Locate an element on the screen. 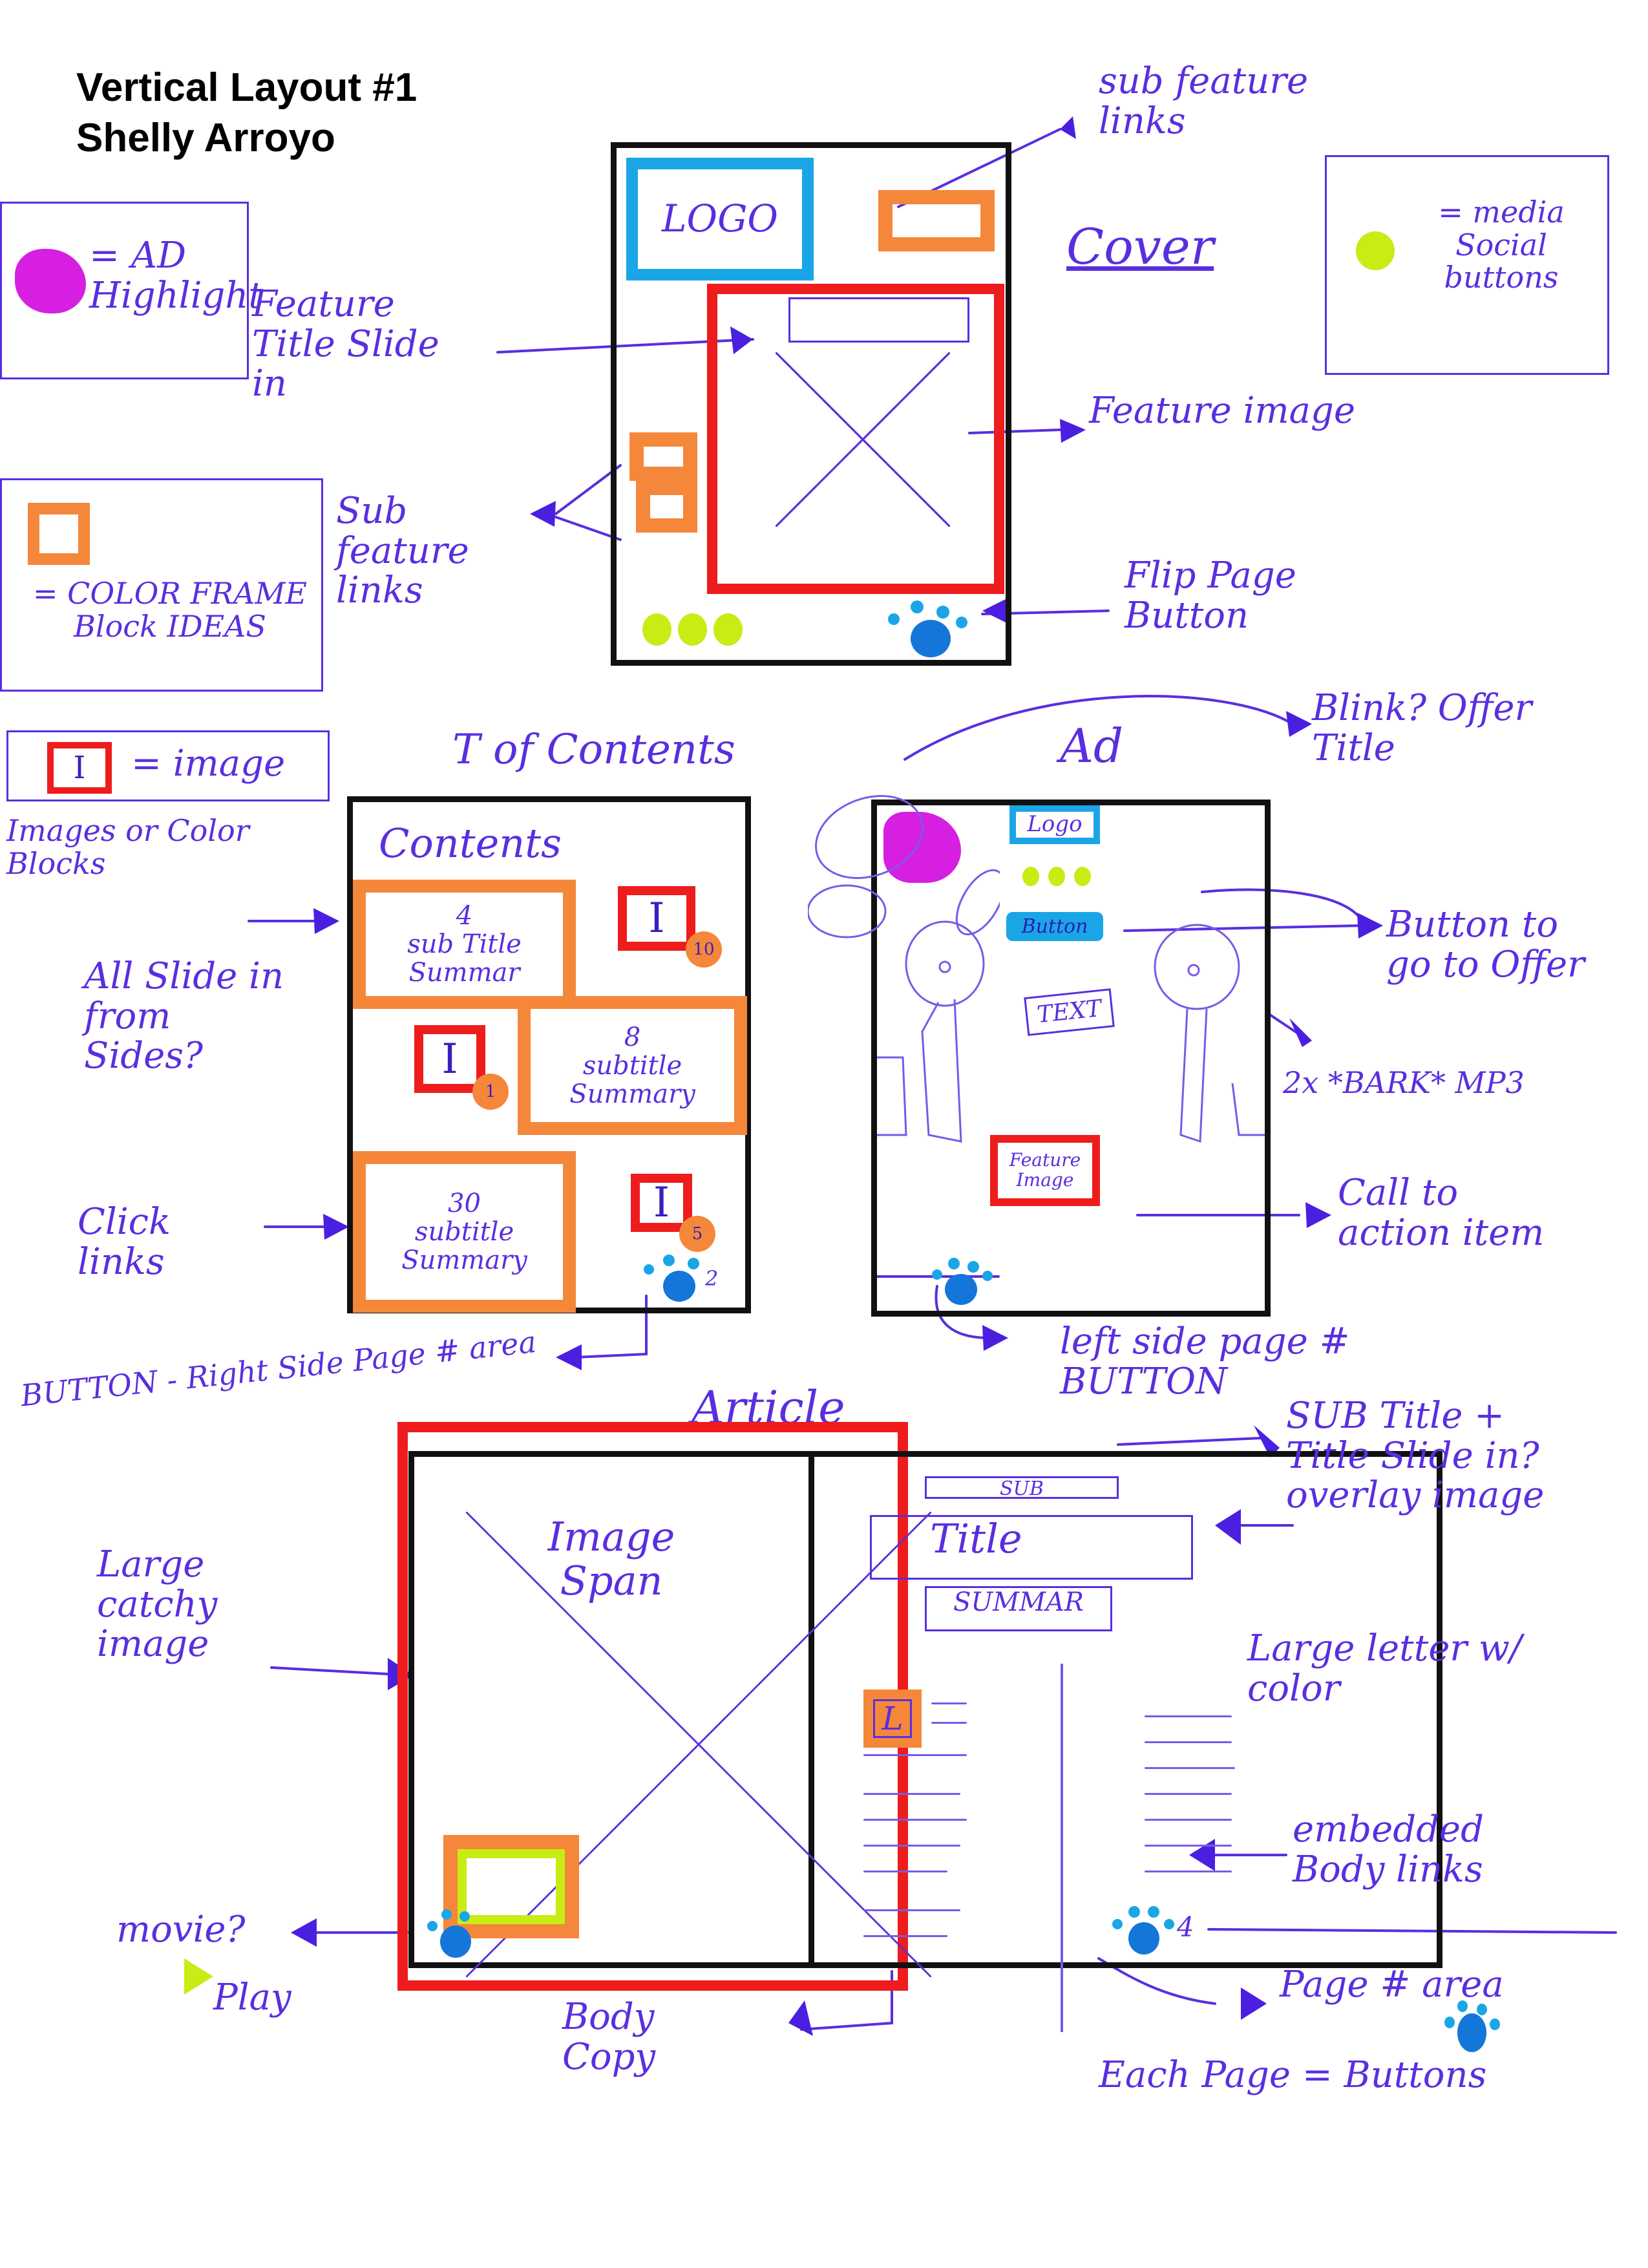  flip-page-button is located at coordinates (930, 629).